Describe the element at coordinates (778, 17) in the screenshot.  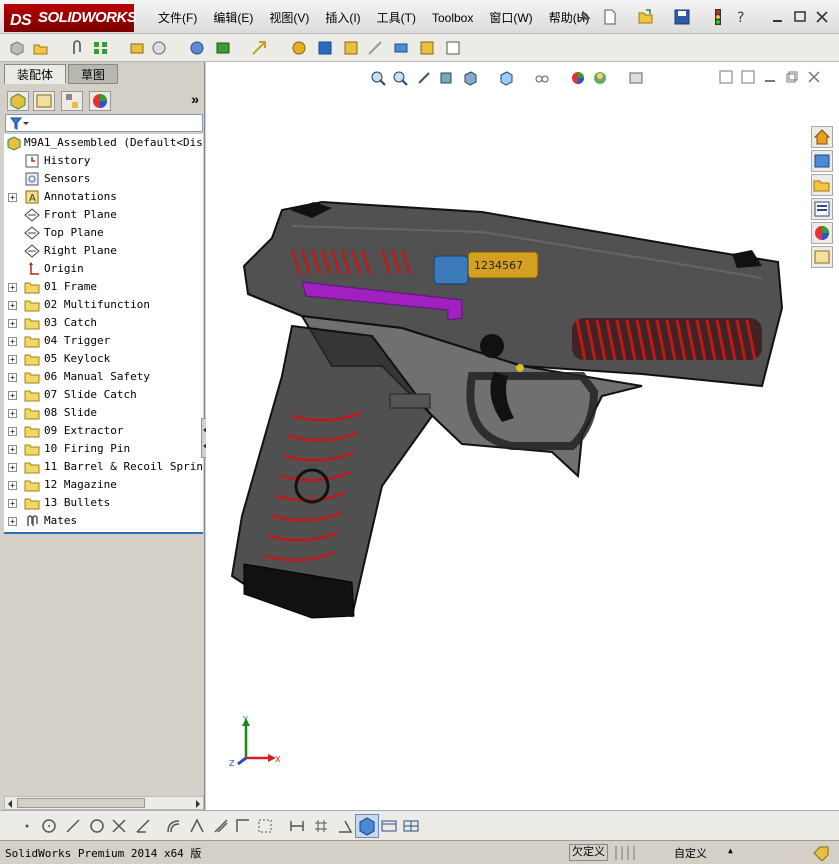
I see `minimize-icon` at that location.